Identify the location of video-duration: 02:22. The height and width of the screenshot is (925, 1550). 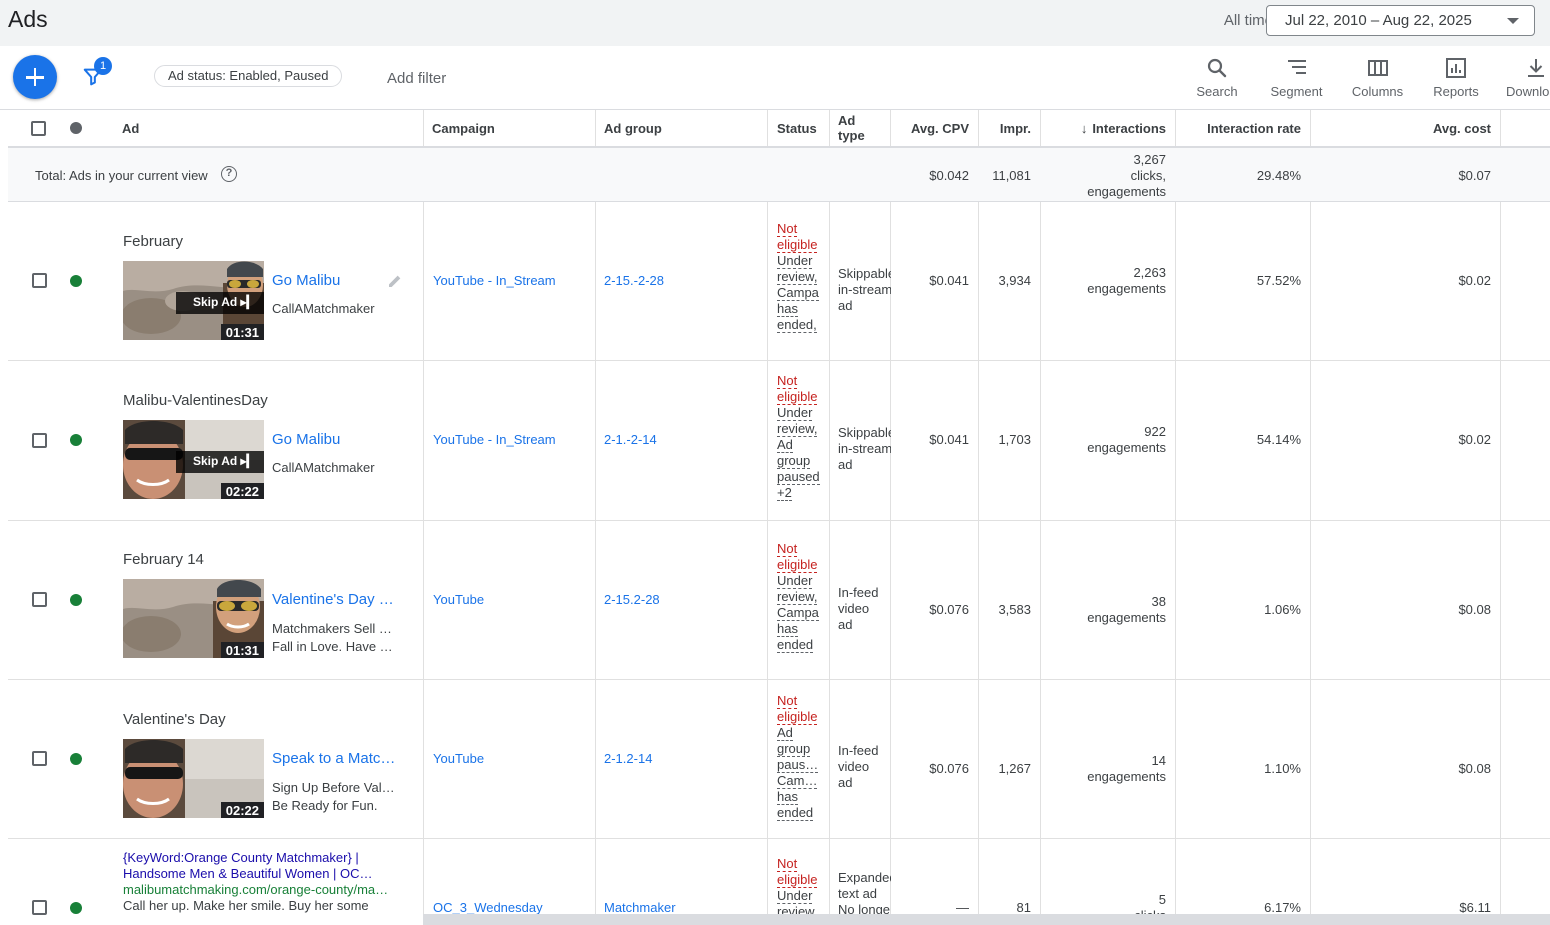
(242, 491).